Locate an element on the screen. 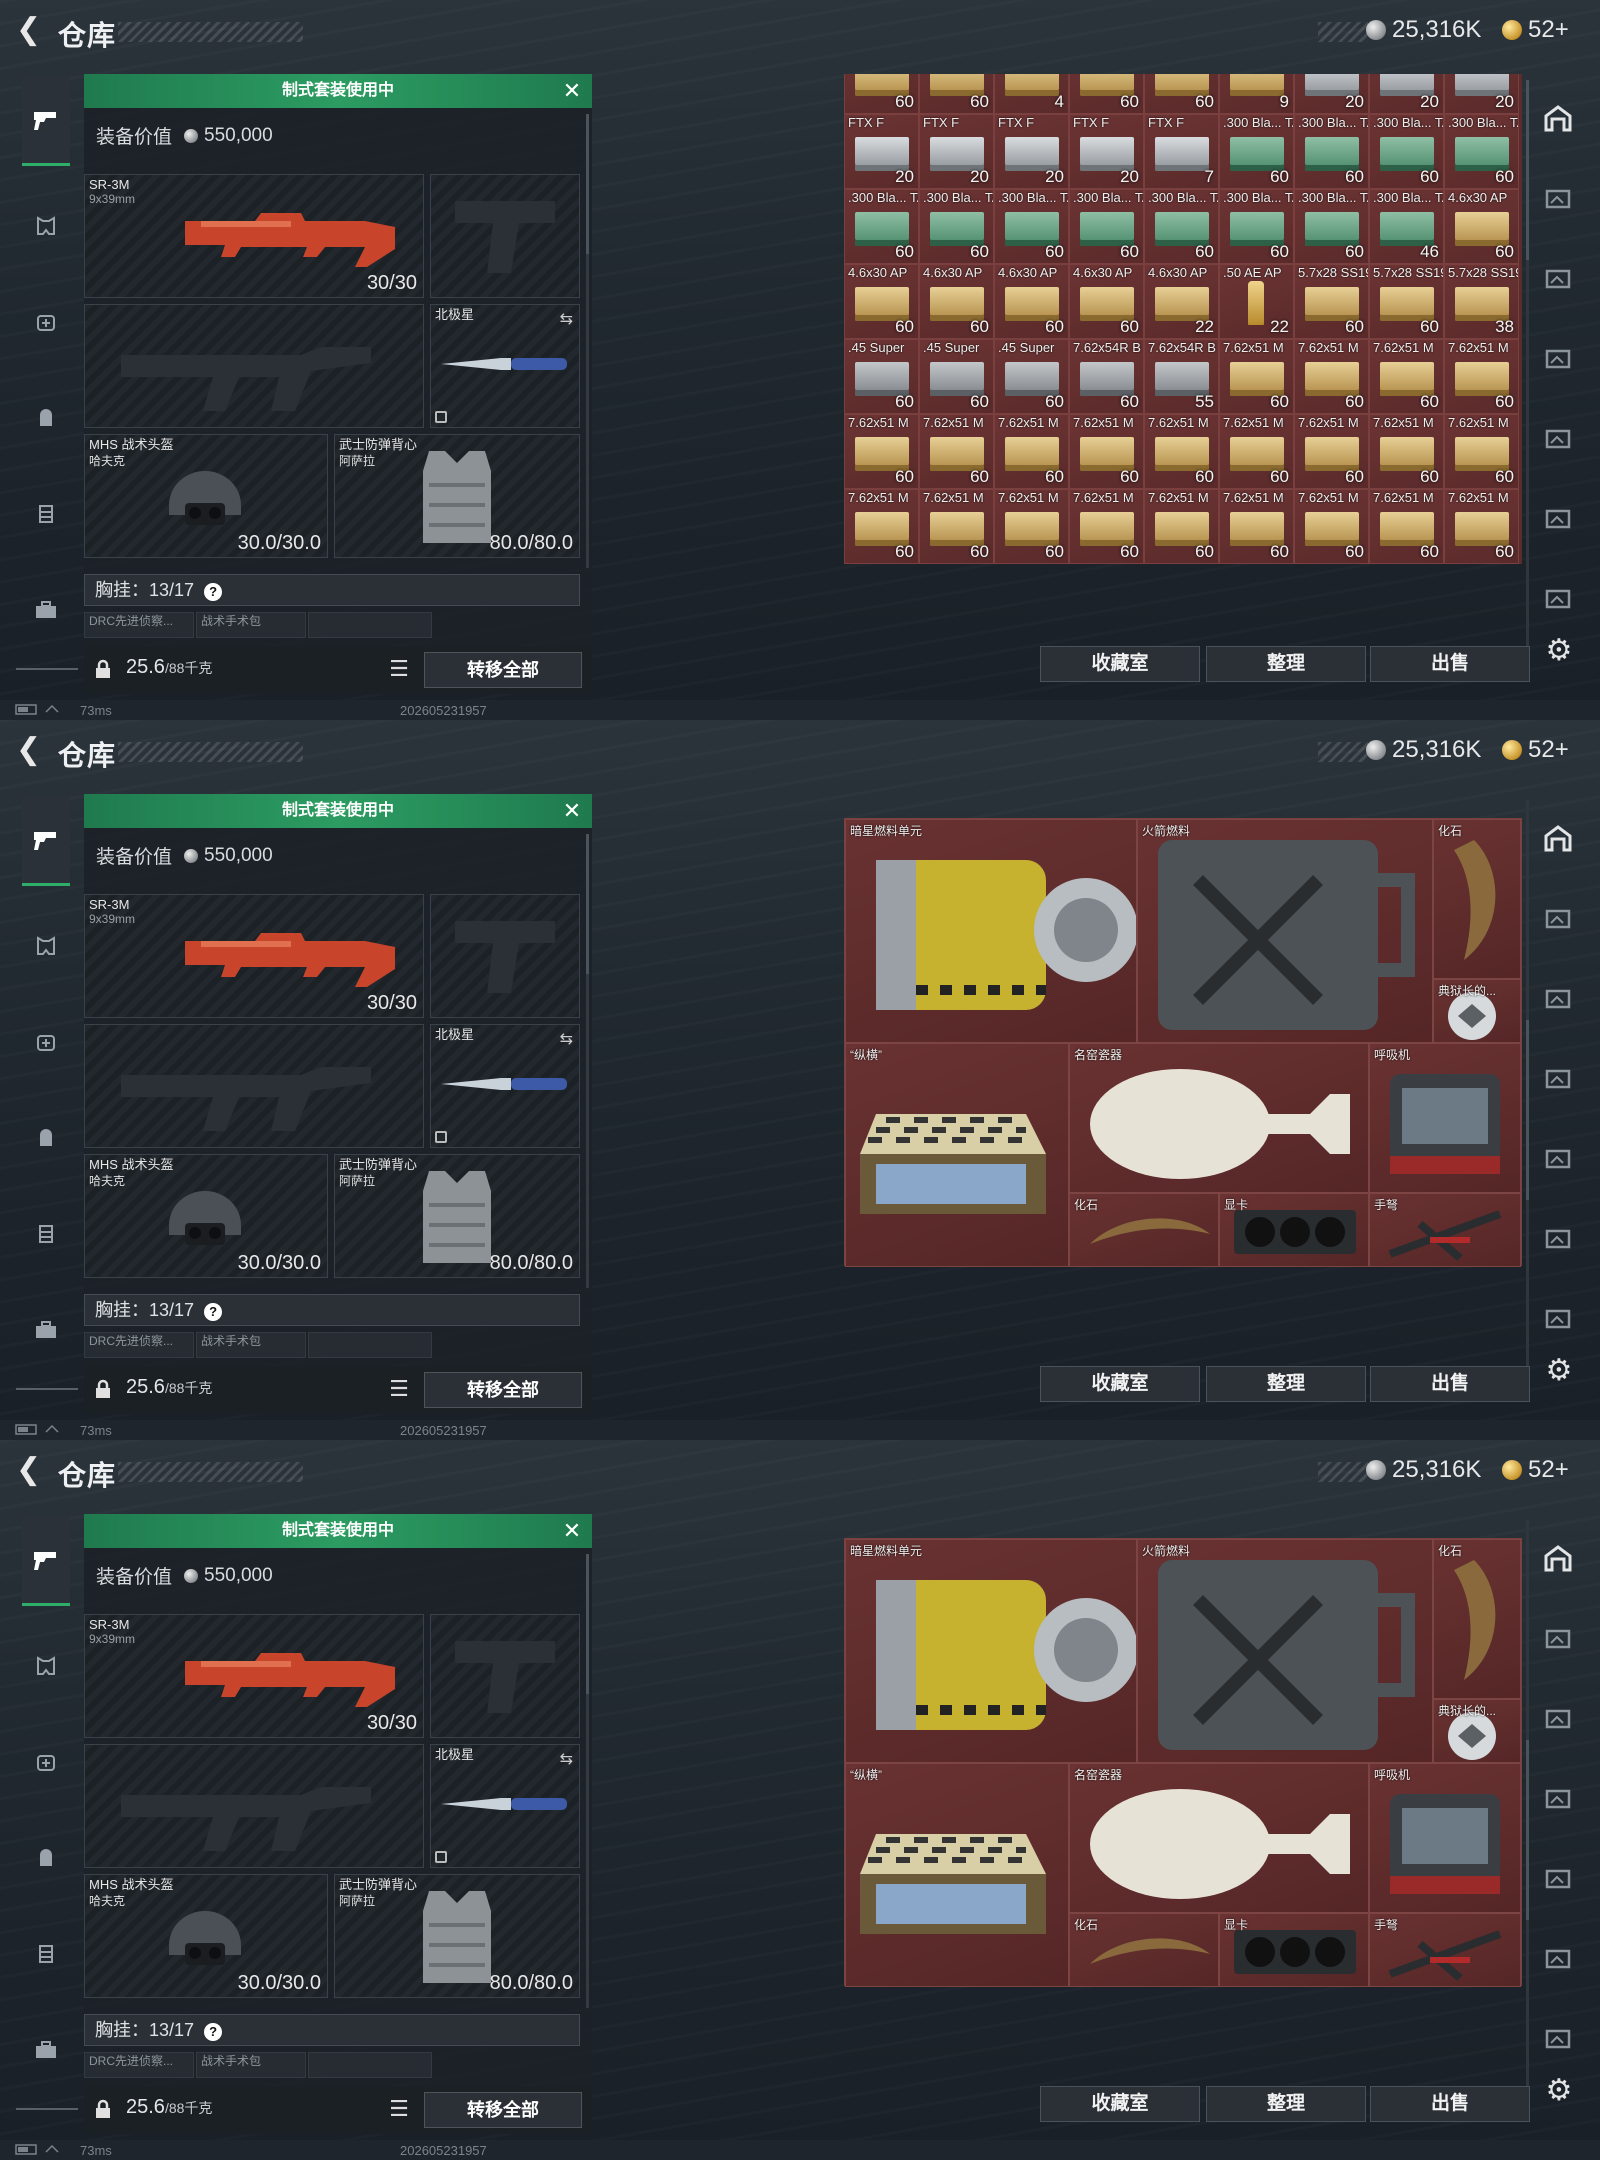 The image size is (1600, 2160). vest-slot: 武士防弹背心 阿萨拉 80.0/80.0 is located at coordinates (457, 1216).